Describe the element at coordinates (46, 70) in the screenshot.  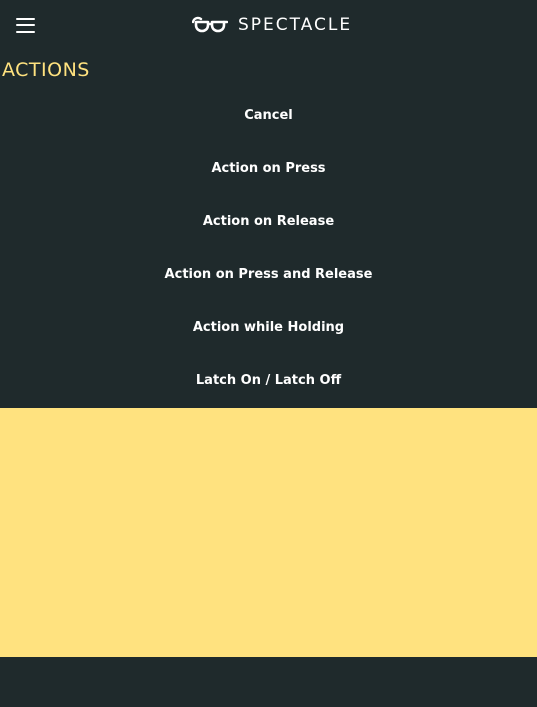
I see `section-title: ACTIONS` at that location.